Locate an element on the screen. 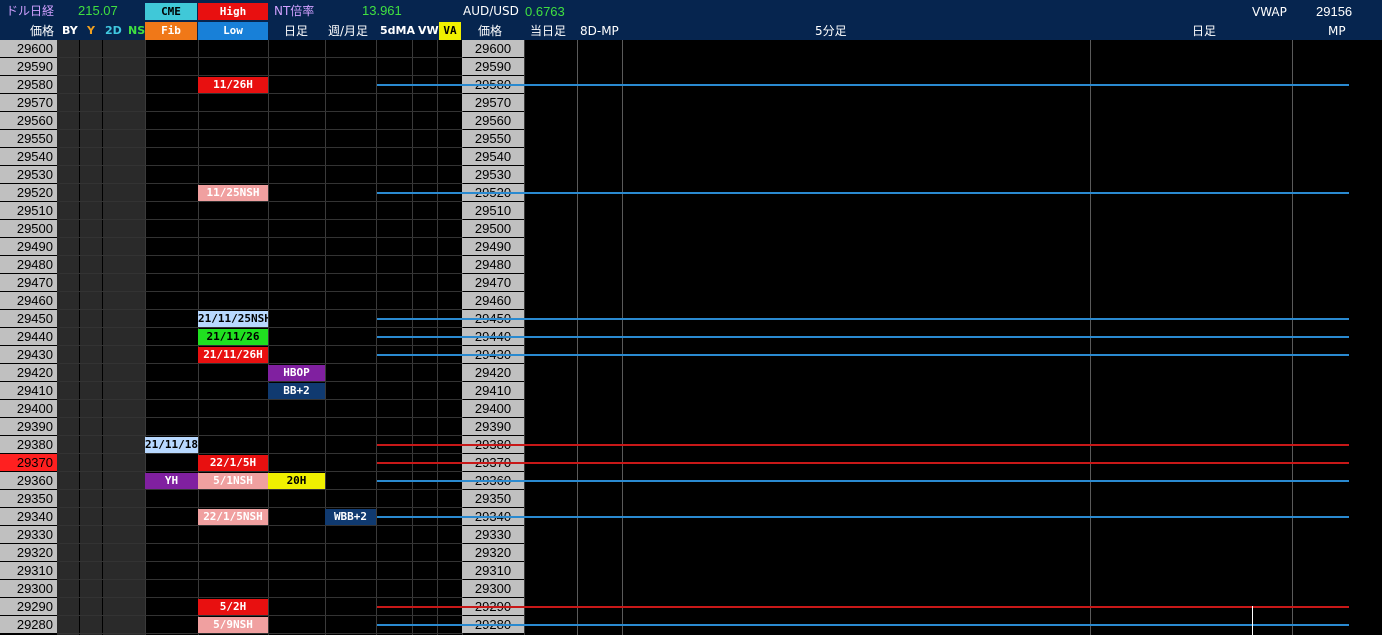 The width and height of the screenshot is (1382, 635). price-cell-2: 29490 is located at coordinates (493, 246).